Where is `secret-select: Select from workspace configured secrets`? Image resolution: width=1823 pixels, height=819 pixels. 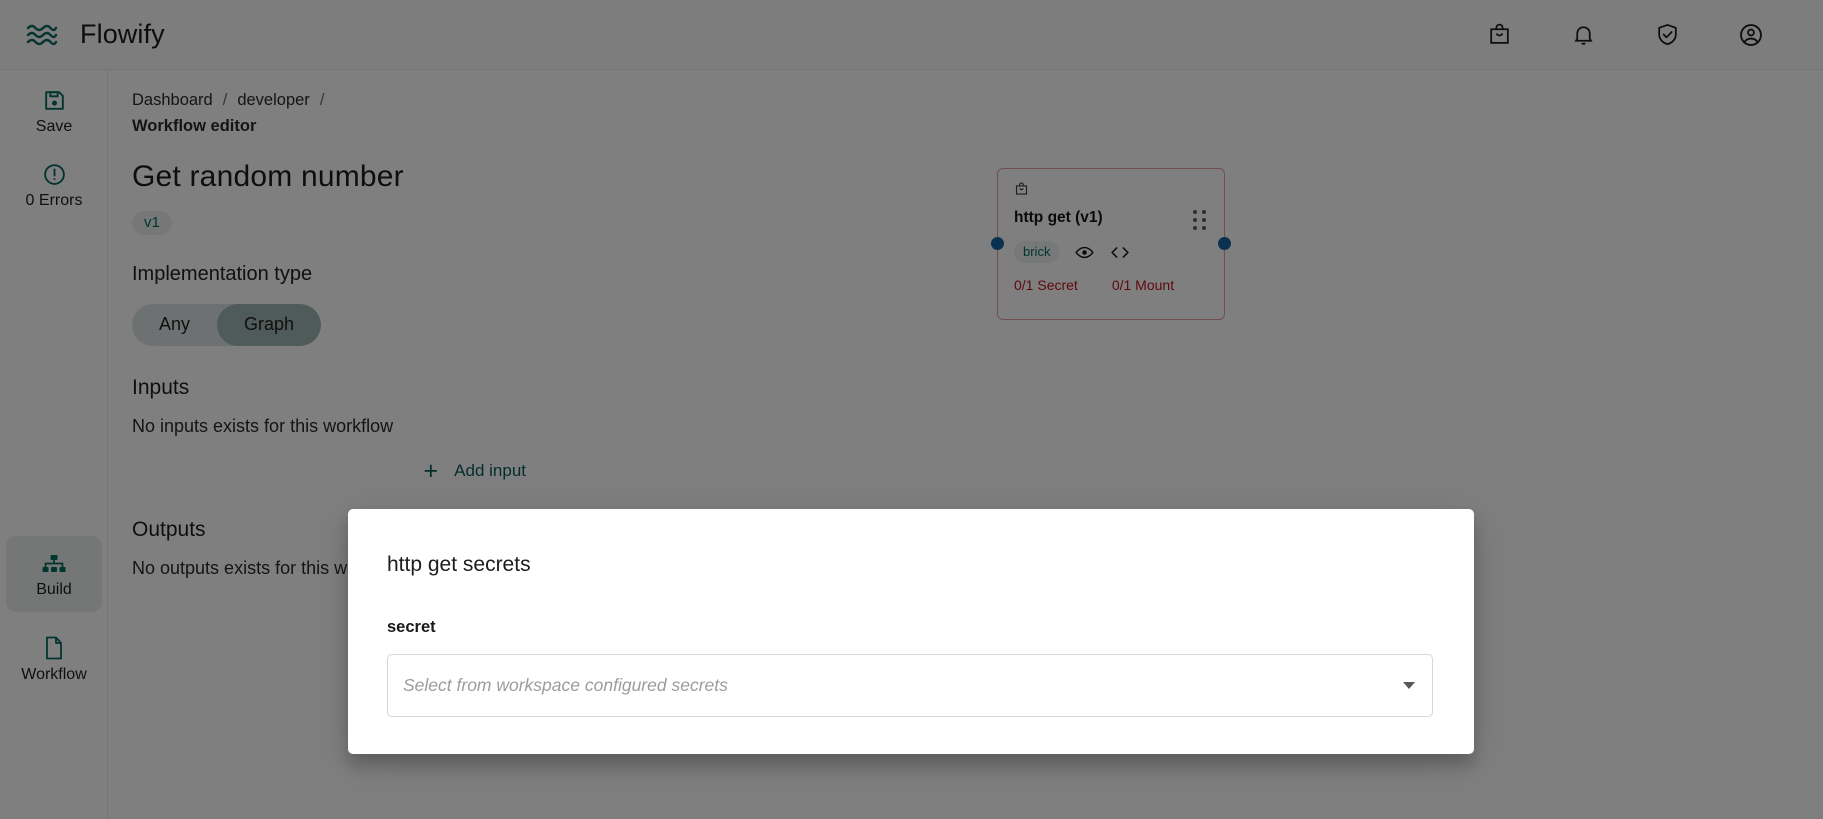
secret-select: Select from workspace configured secrets is located at coordinates (910, 685).